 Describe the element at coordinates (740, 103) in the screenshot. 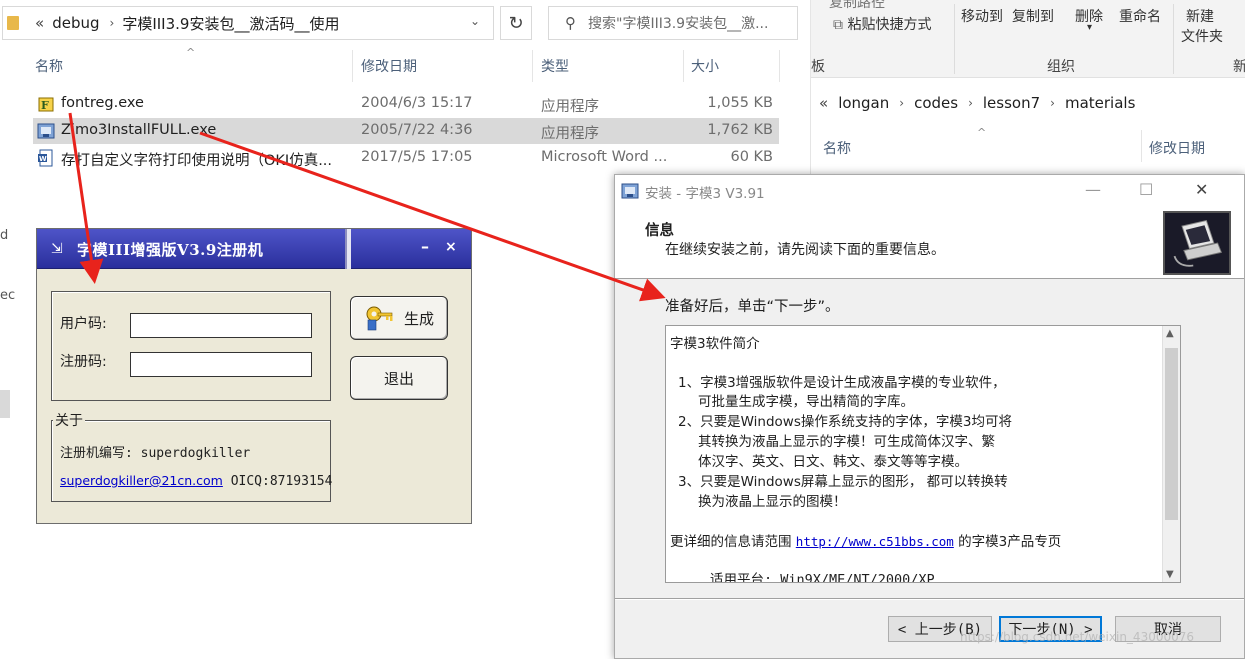

I see `file-size: 1,055 KB` at that location.